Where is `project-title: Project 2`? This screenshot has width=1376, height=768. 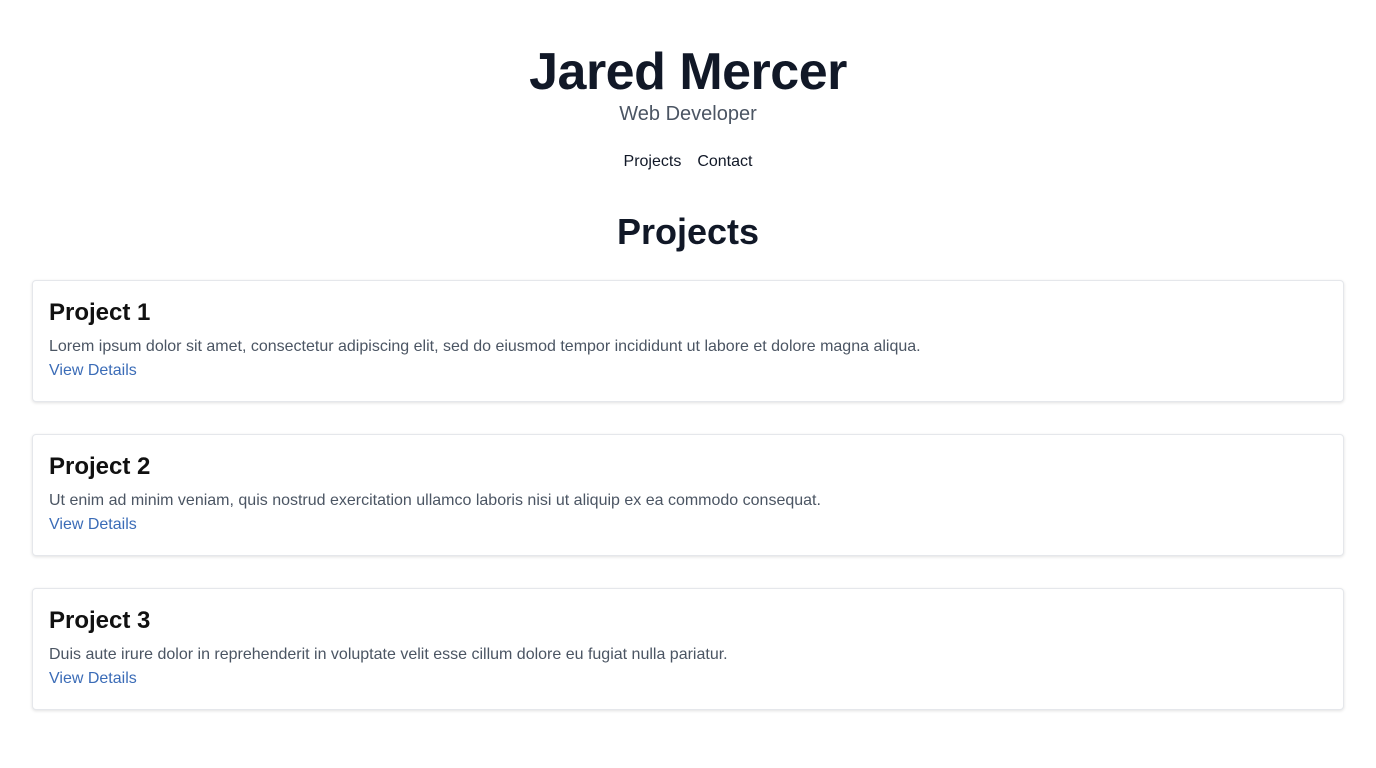 project-title: Project 2 is located at coordinates (100, 466).